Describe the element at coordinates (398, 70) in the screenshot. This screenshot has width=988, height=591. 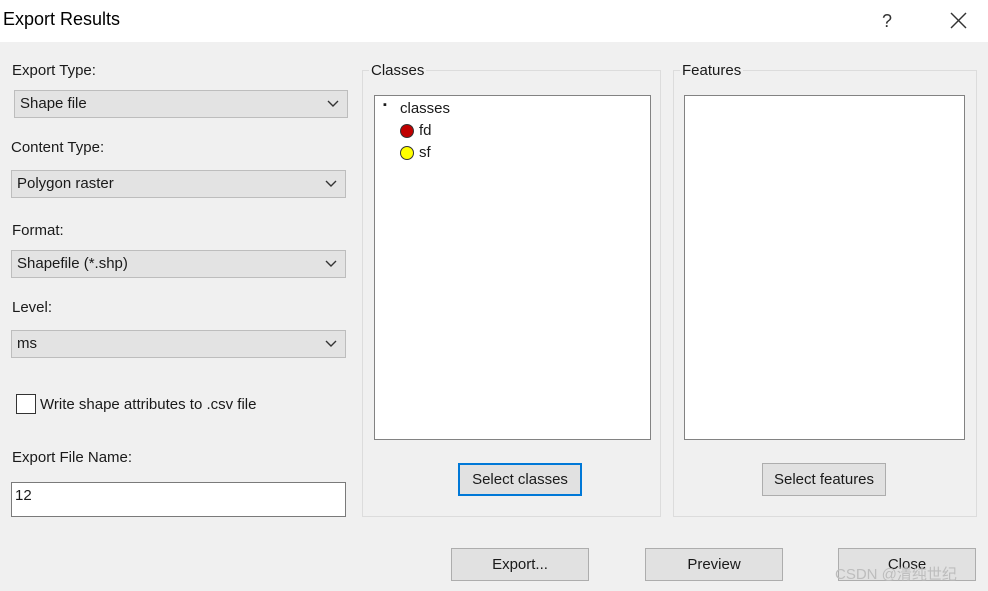
I see `classes-group-label: Classes` at that location.